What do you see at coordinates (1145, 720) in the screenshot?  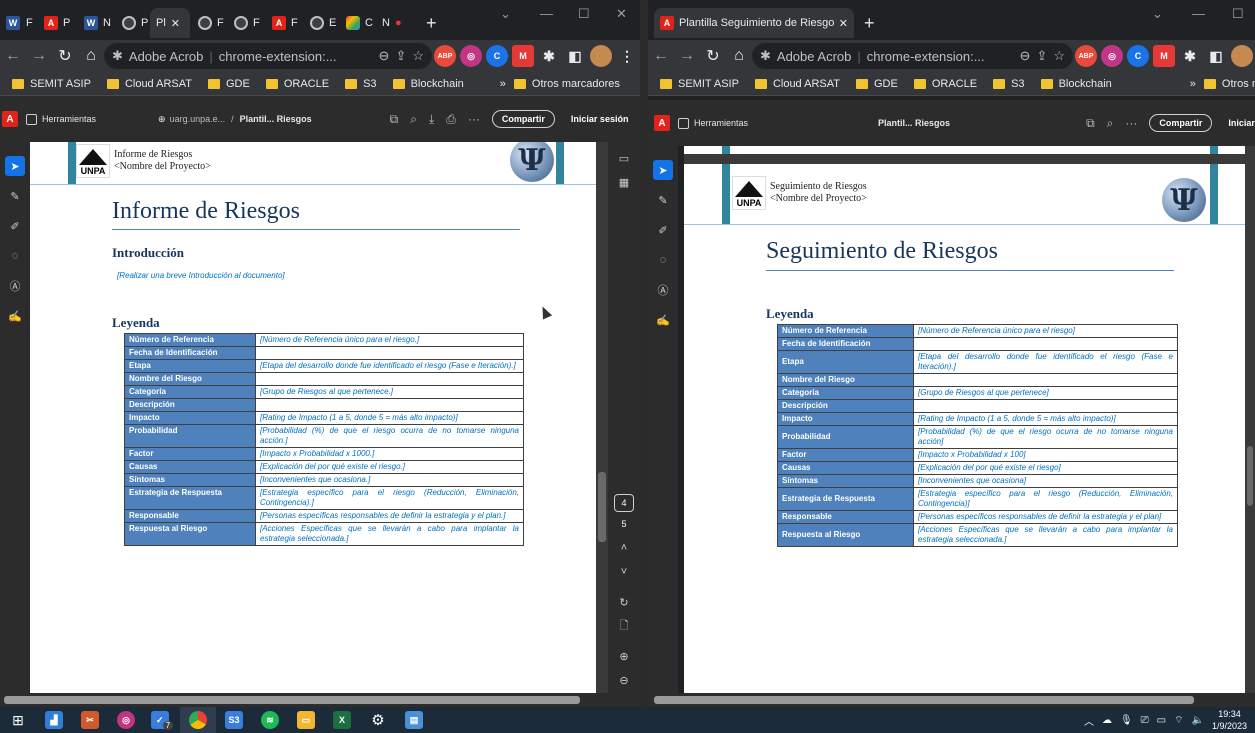 I see `network-icon: ⎚` at bounding box center [1145, 720].